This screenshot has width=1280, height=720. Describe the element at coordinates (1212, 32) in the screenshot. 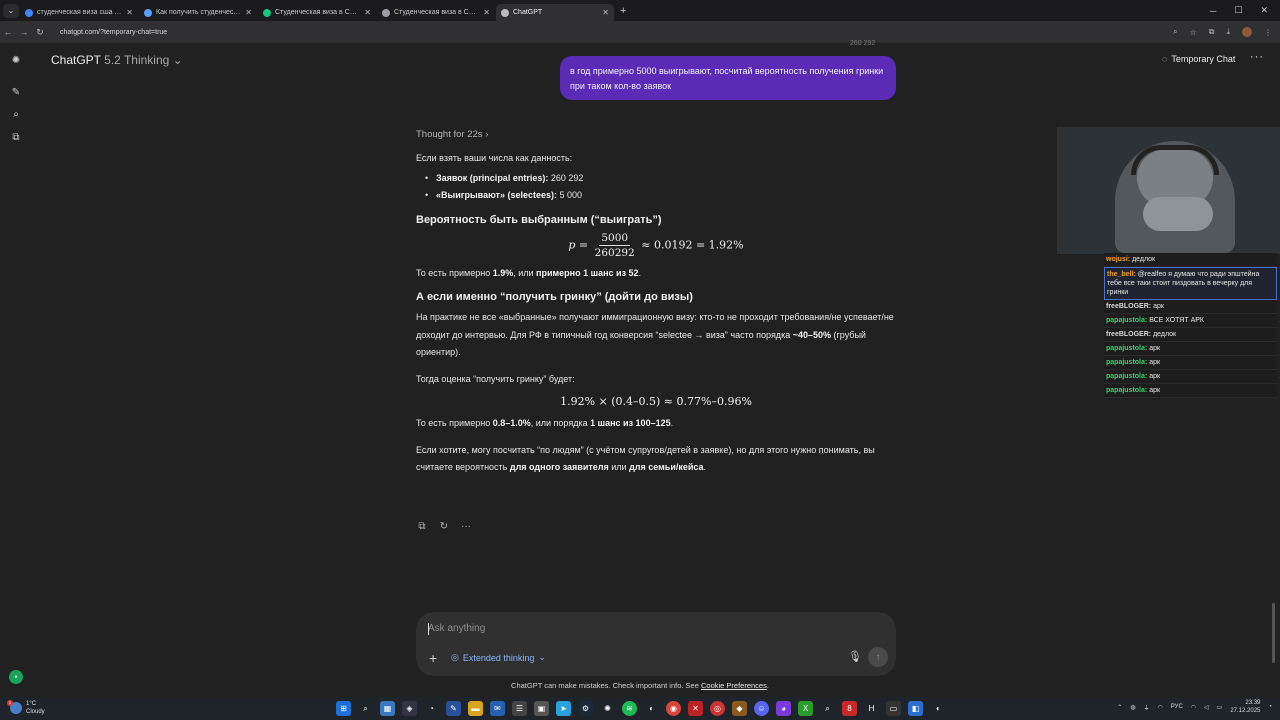

I see `extensions-icon: ⧉` at that location.